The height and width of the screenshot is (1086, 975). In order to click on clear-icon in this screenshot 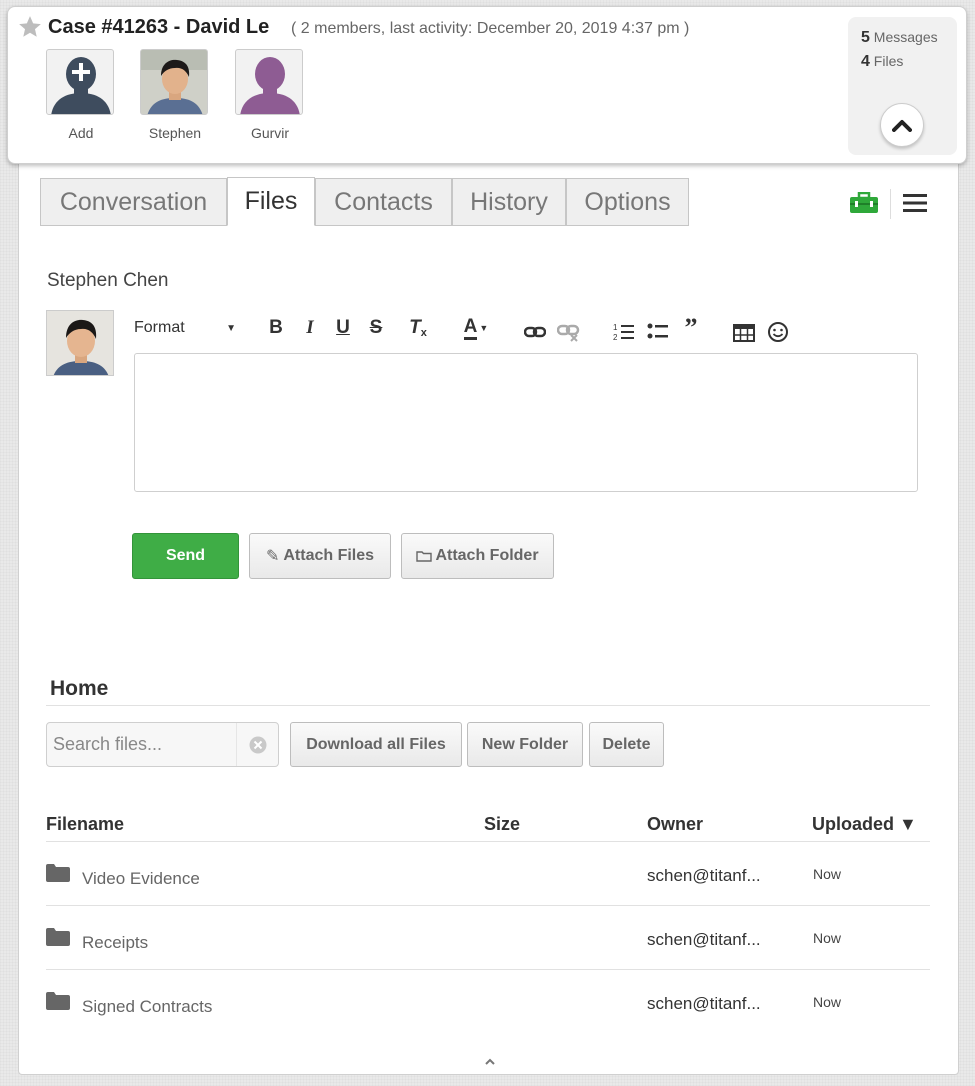, I will do `click(257, 744)`.